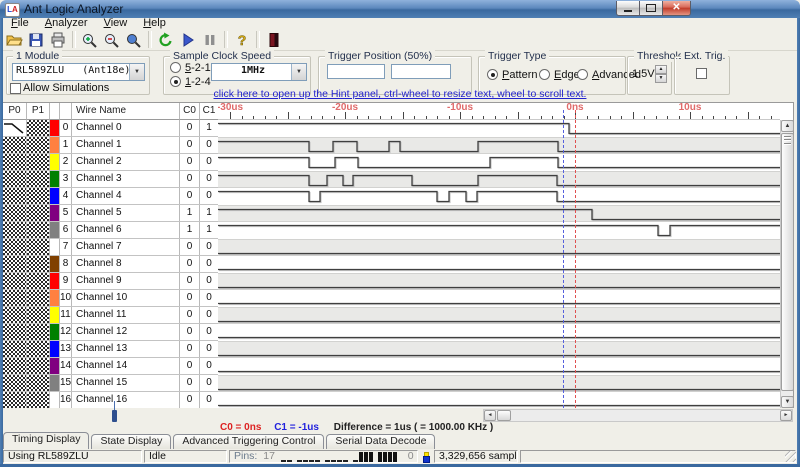  Describe the element at coordinates (14, 39) in the screenshot. I see `open-button` at that location.